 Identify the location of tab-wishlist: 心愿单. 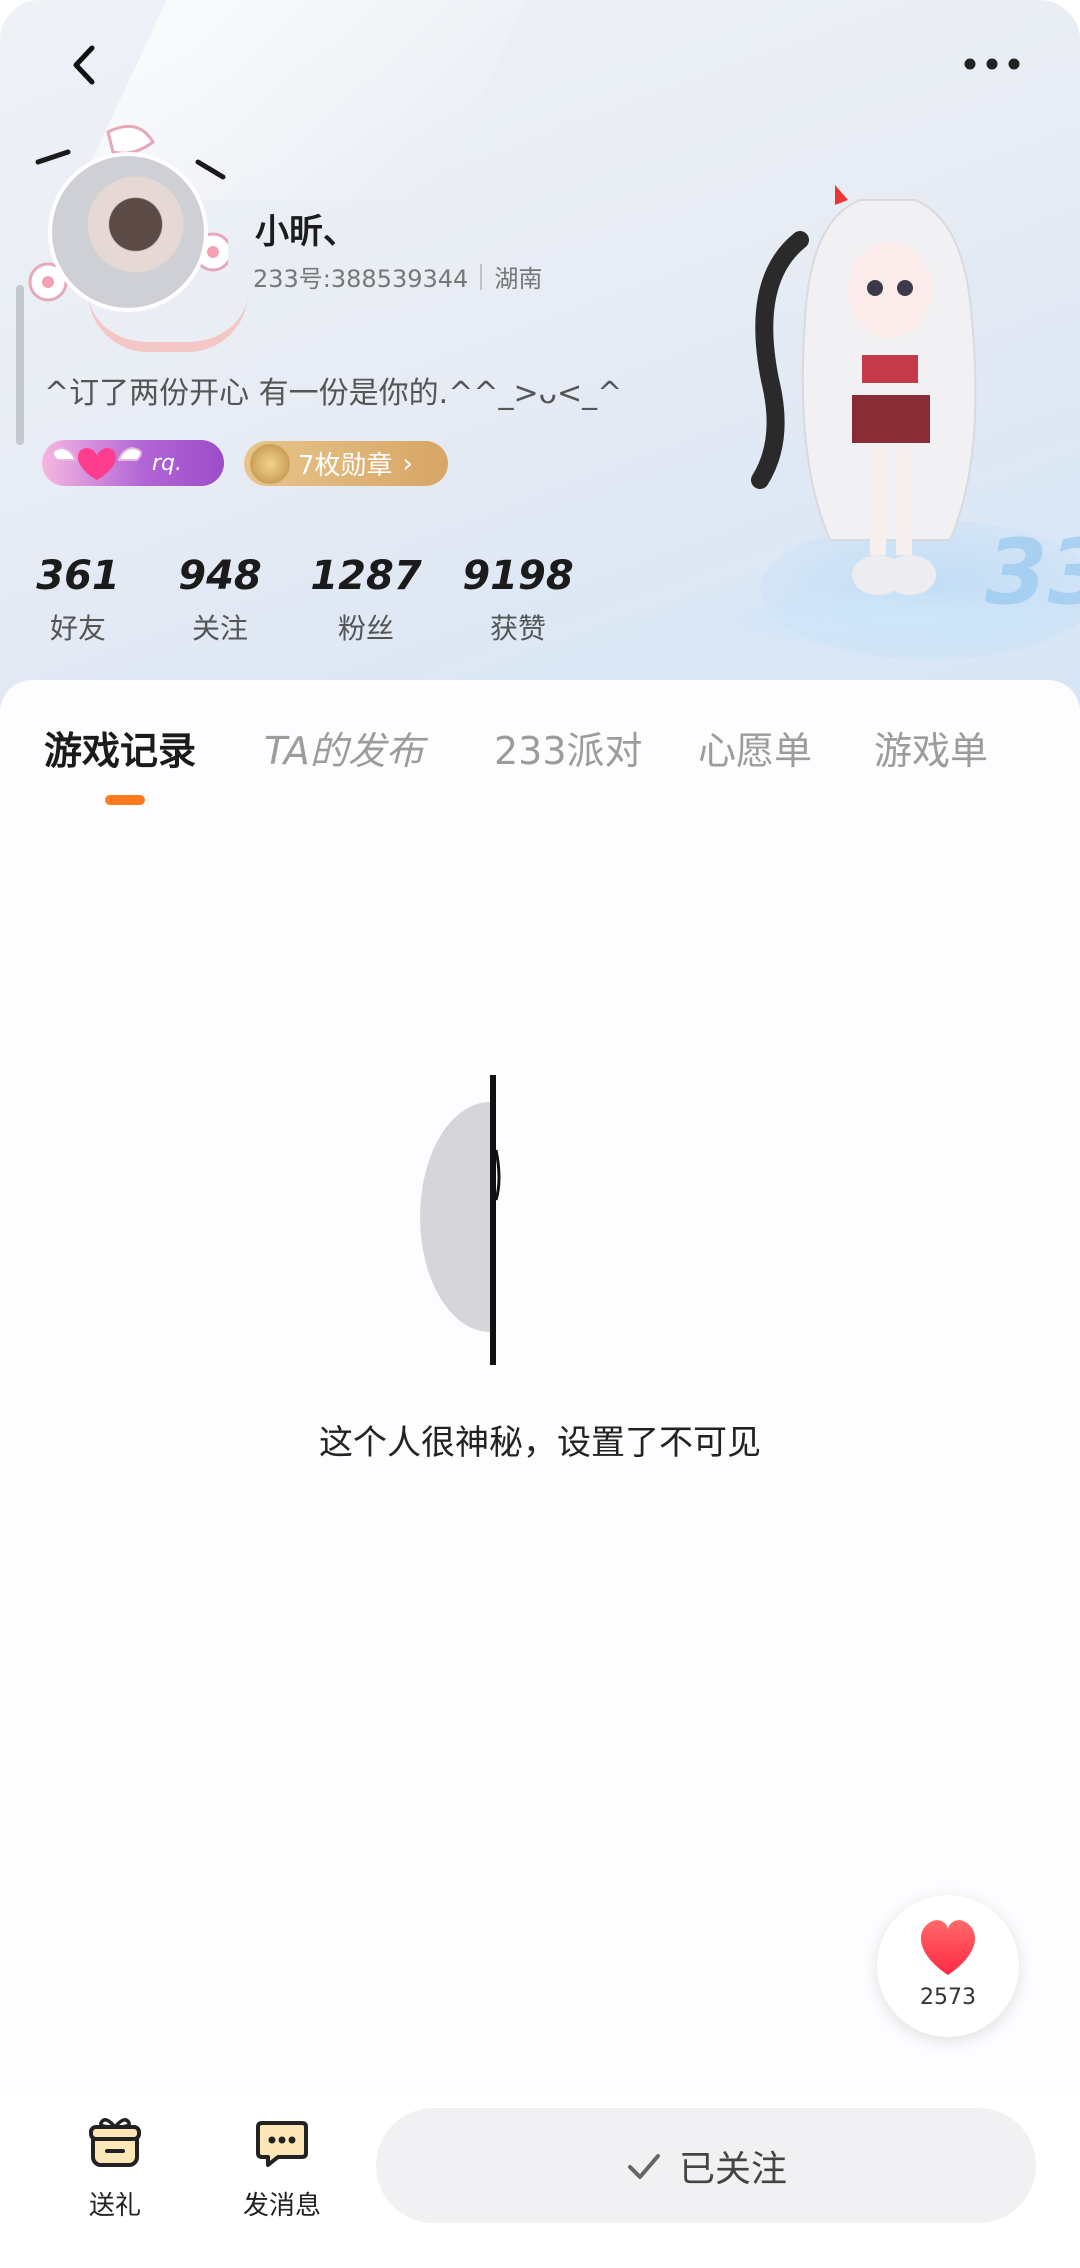
(755, 747).